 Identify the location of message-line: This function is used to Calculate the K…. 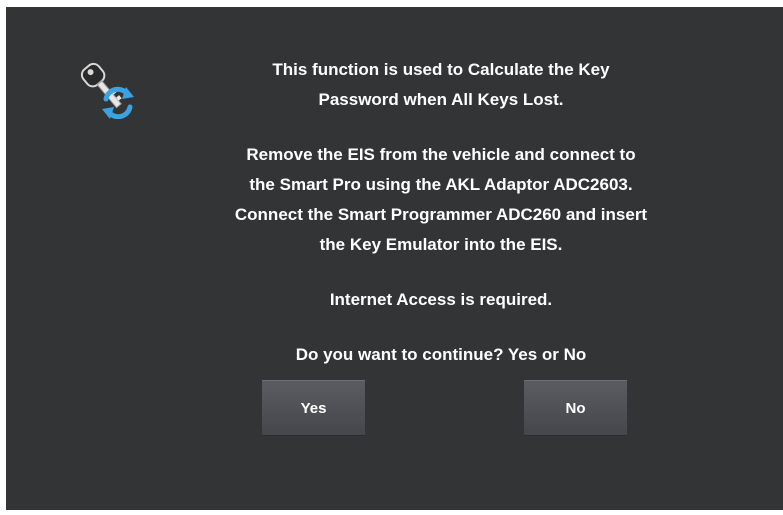
(441, 69).